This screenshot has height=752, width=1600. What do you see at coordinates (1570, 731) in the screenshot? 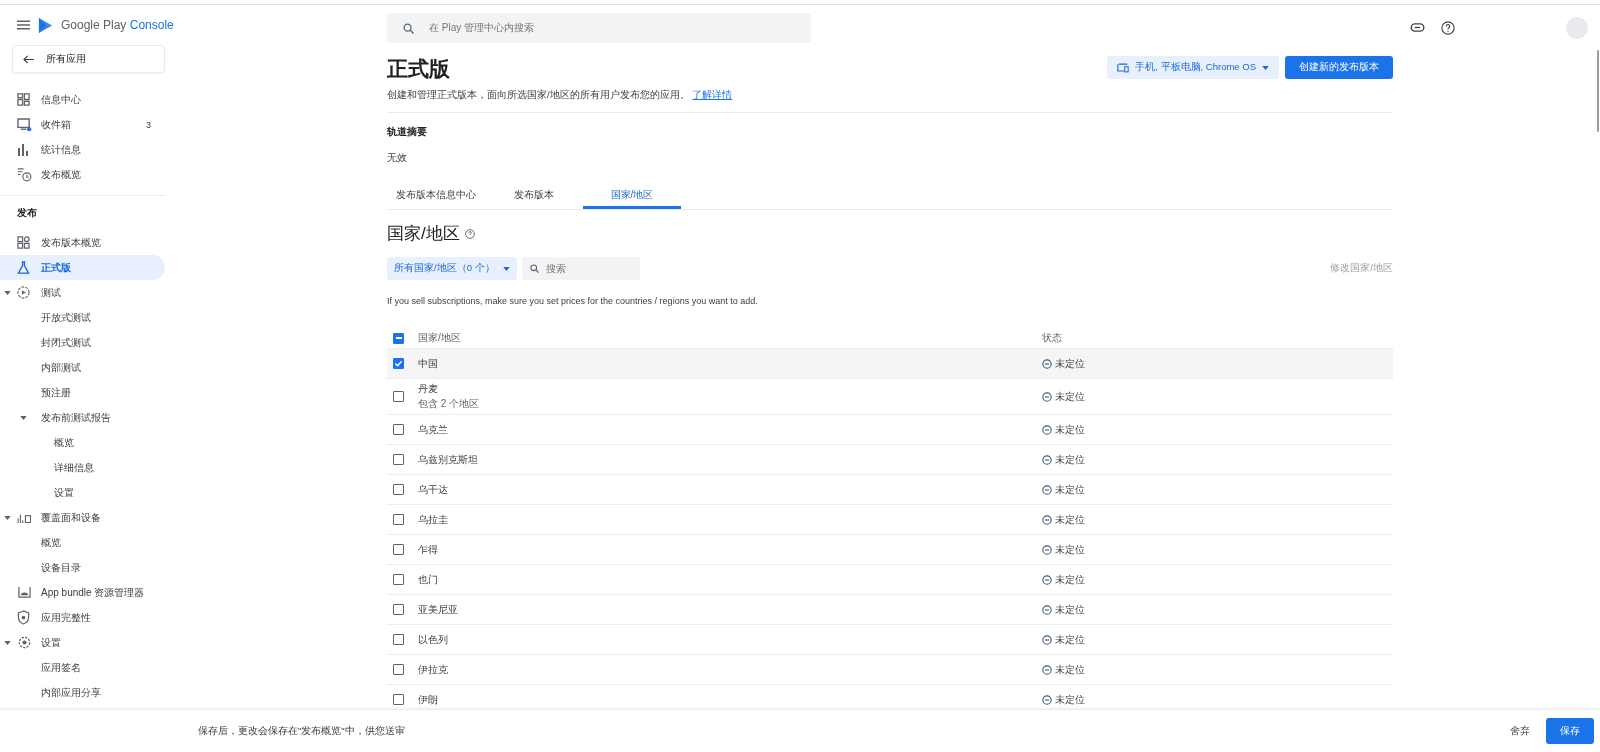
I see `save-button: 保存` at bounding box center [1570, 731].